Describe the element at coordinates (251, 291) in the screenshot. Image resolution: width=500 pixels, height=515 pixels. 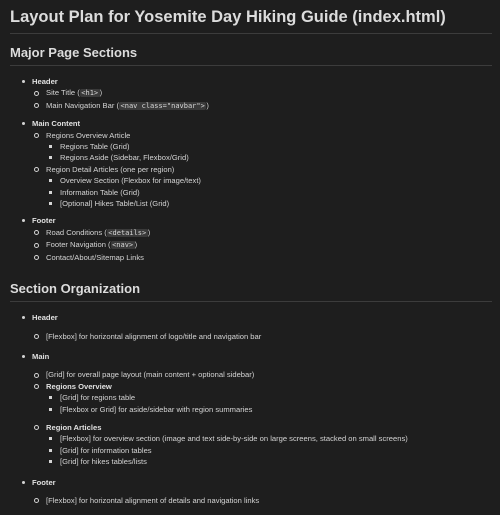
I see `section-heading-section-organization: Section Organization` at that location.